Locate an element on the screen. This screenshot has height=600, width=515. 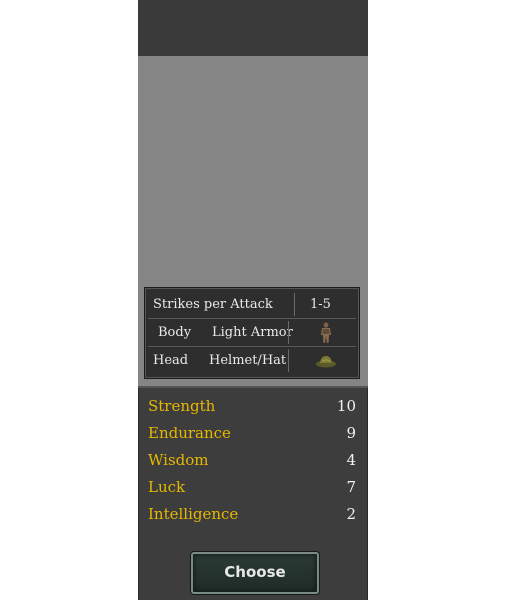
body-label: Body is located at coordinates (175, 332).